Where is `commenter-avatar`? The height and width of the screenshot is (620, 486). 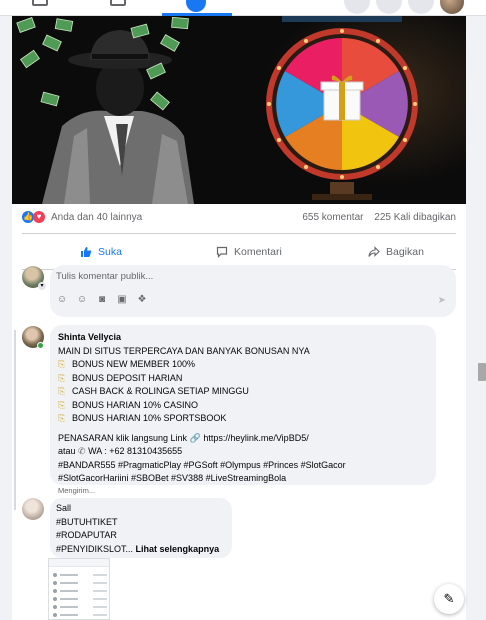
commenter-avatar is located at coordinates (33, 509).